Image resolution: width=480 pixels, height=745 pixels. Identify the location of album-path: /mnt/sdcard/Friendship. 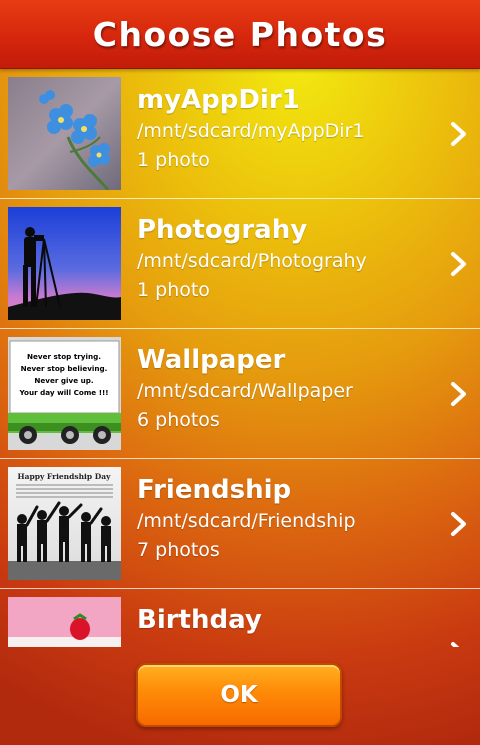
(246, 521).